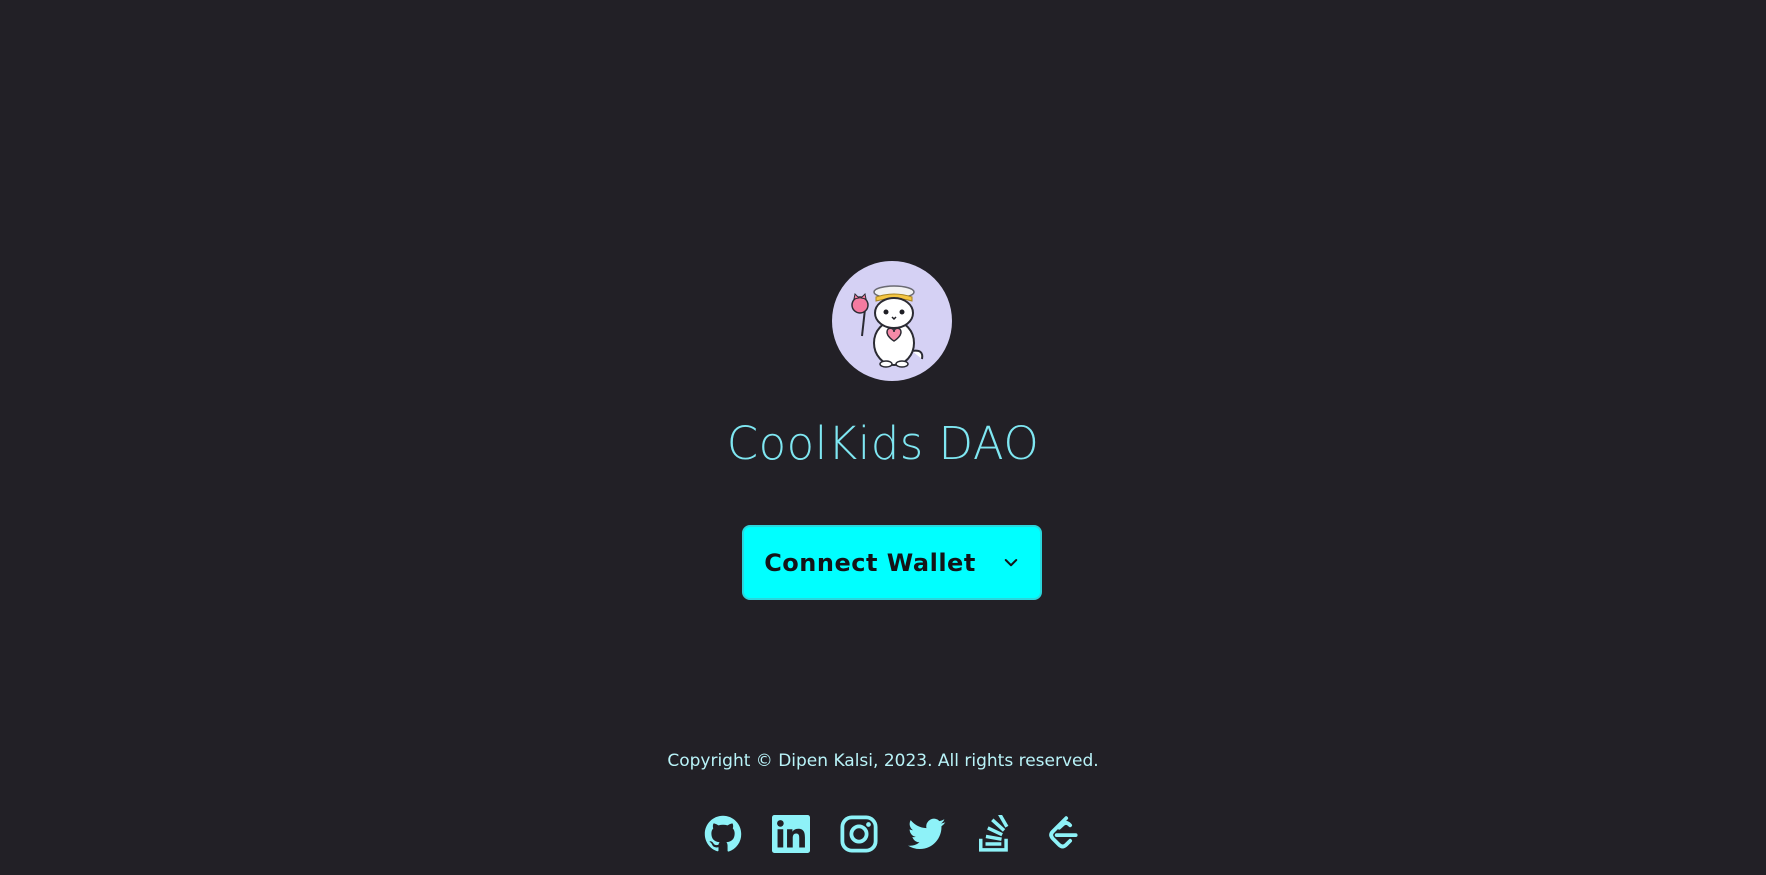  I want to click on cartoon-cat-avatar-icon, so click(887, 326).